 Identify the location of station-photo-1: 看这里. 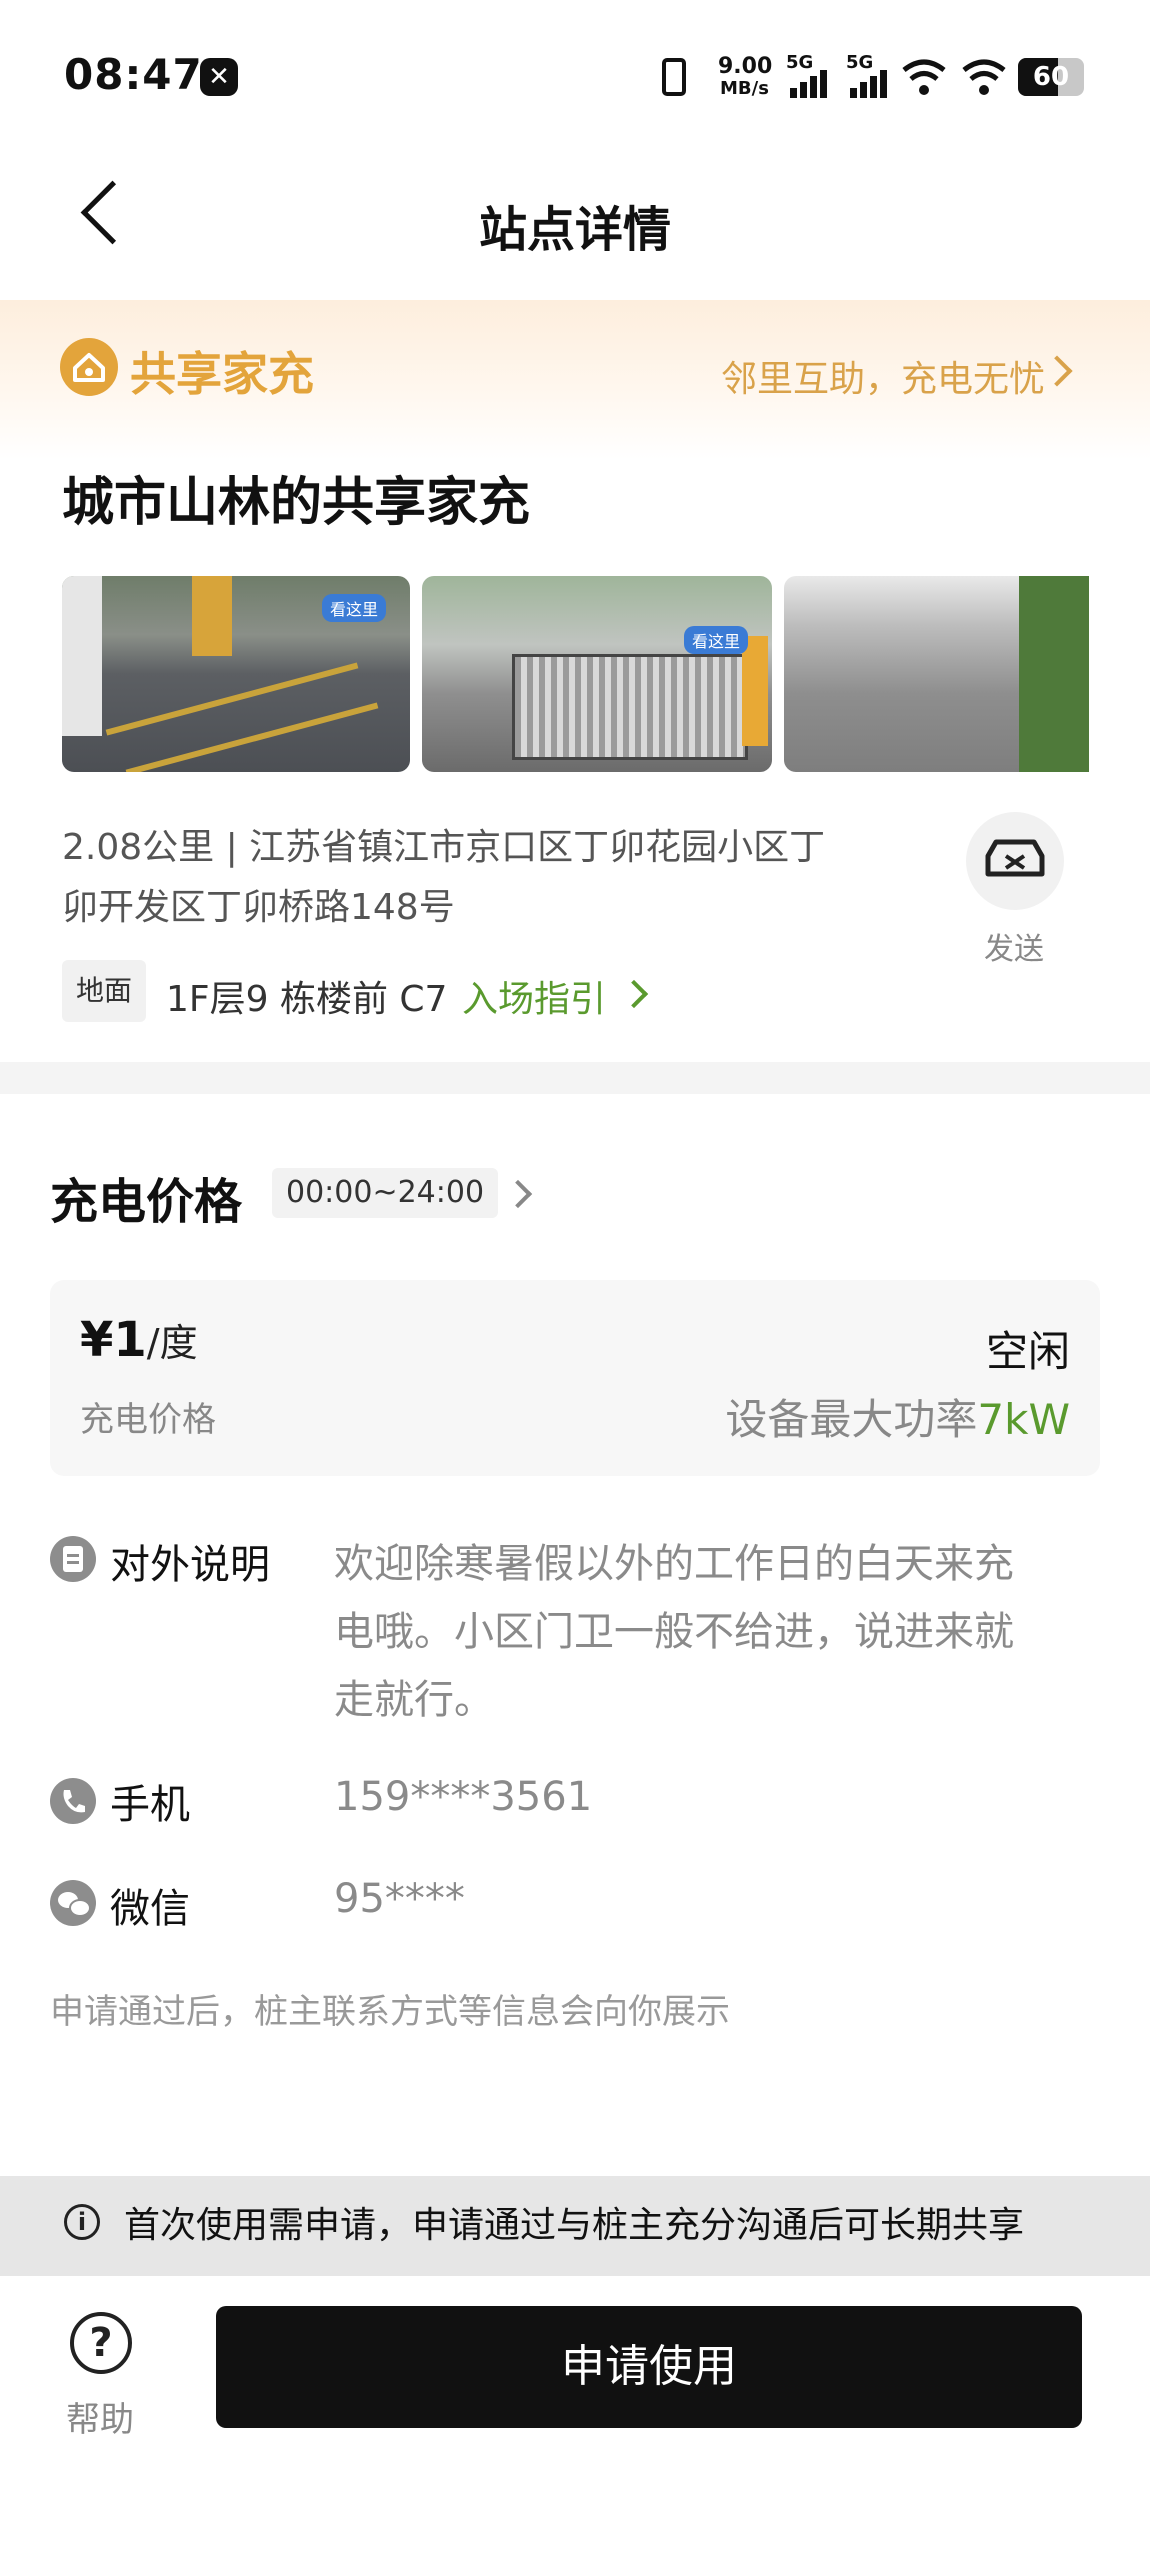
(236, 674).